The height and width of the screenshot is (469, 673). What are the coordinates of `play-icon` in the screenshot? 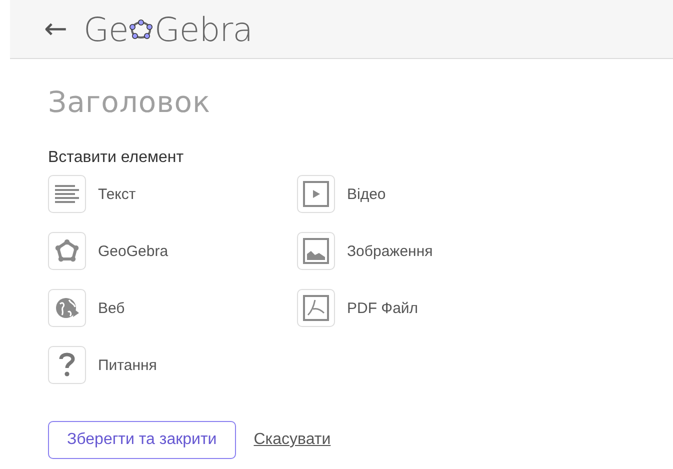 It's located at (316, 194).